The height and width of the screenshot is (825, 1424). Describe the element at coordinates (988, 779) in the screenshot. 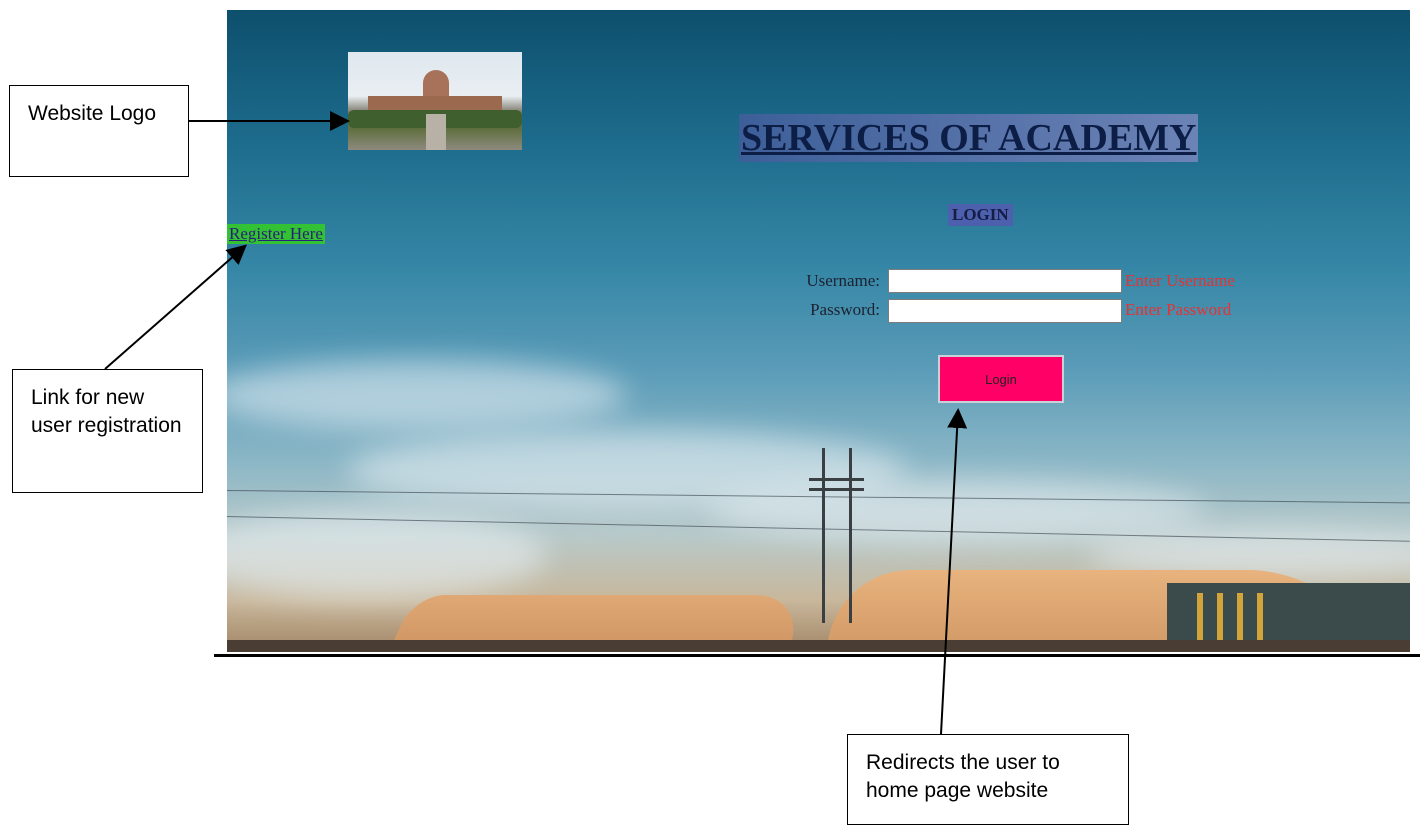

I see `login-callout: Redirects the user to home page website` at that location.